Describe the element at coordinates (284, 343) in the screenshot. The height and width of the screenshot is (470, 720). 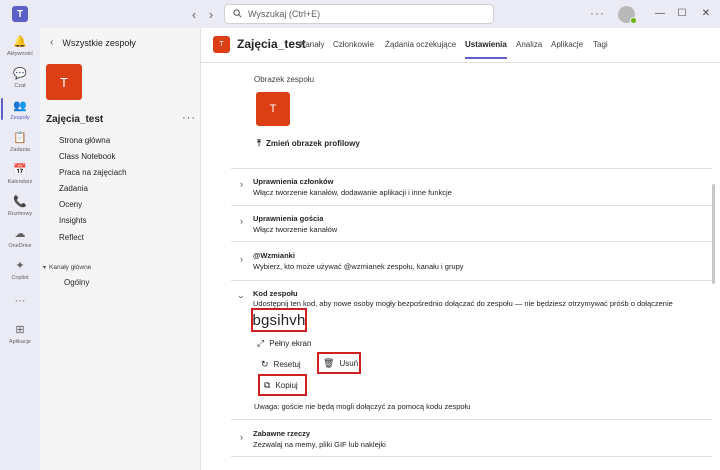
I see `fullscreen-button: ⤢ Pełny ekran` at that location.